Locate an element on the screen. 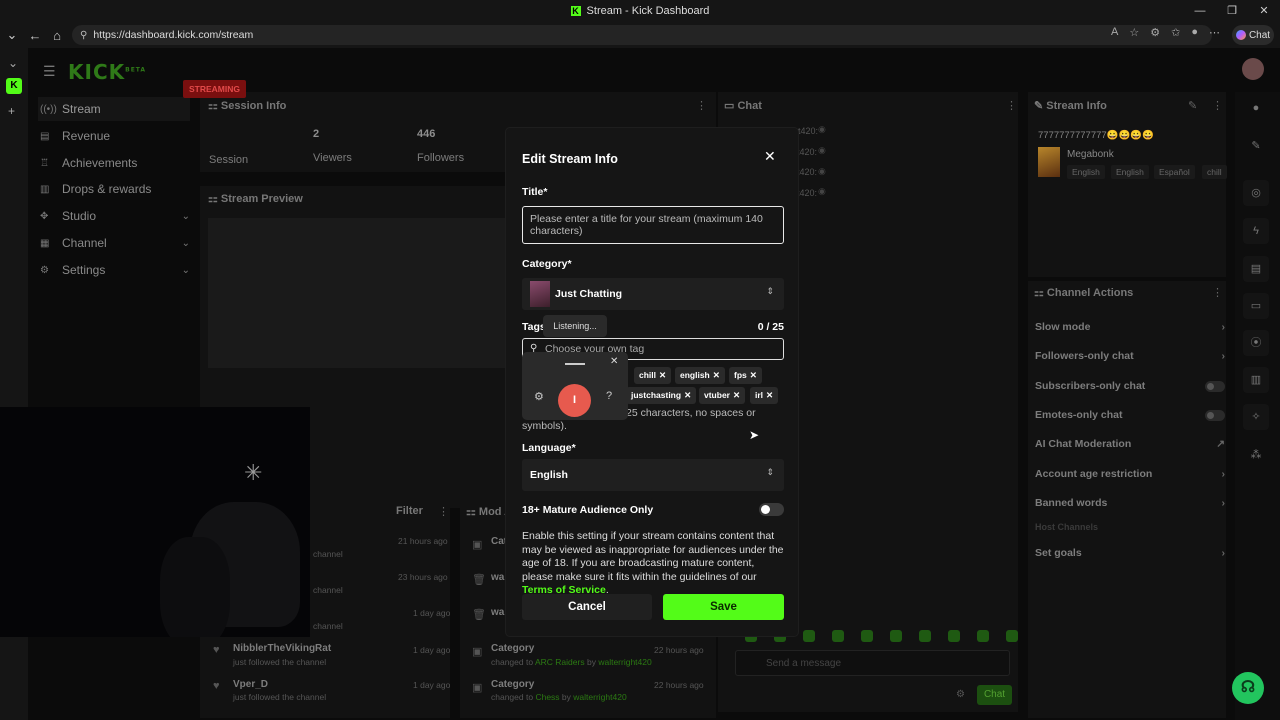 The image size is (1280, 720). restore-icon: ❐ is located at coordinates (1232, 11).